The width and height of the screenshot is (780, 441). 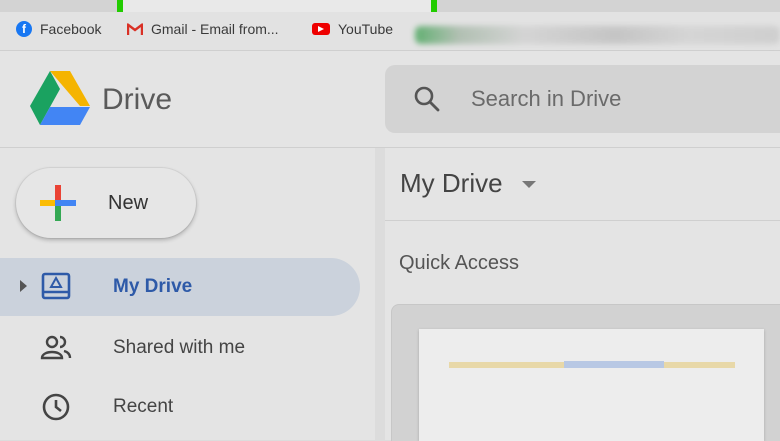 I want to click on search-input, so click(x=616, y=99).